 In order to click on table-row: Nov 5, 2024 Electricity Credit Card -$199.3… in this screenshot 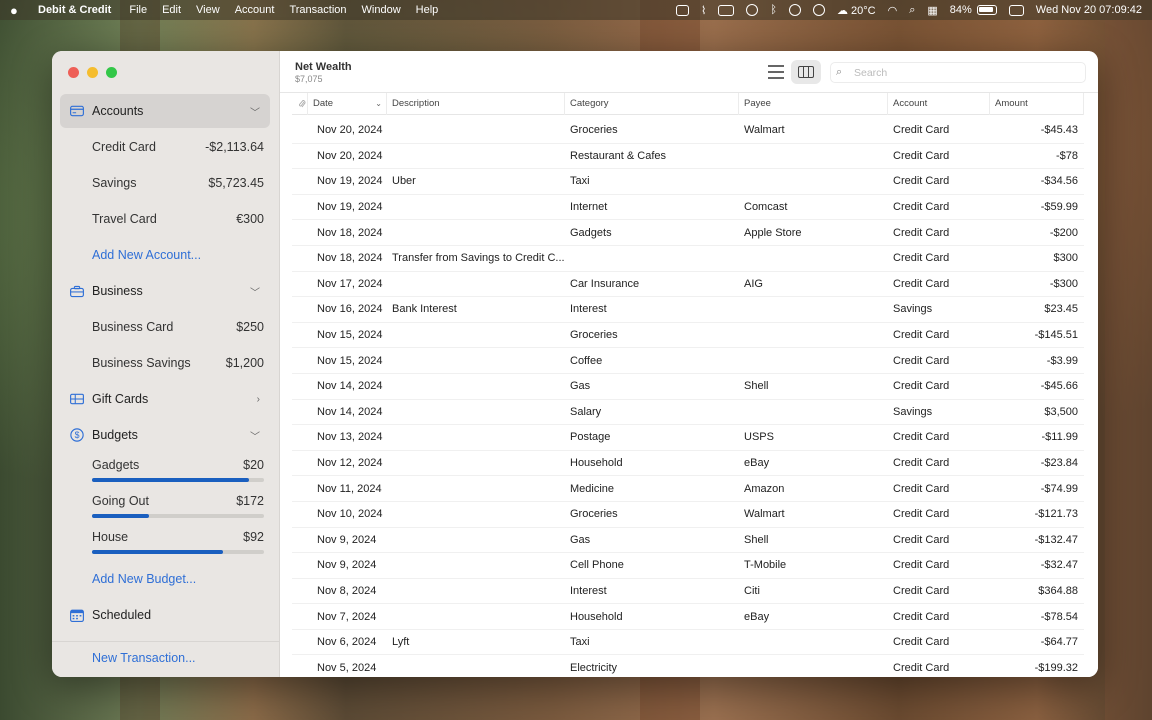, I will do `click(688, 666)`.